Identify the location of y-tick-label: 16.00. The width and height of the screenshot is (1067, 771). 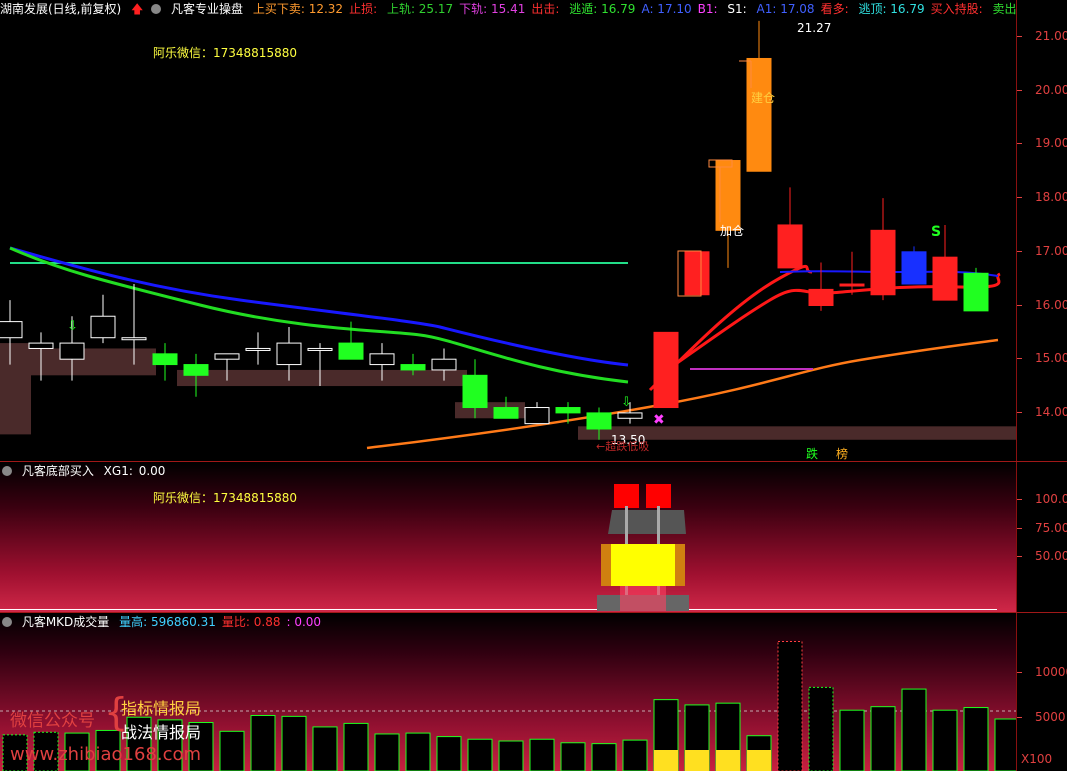
(1041, 305).